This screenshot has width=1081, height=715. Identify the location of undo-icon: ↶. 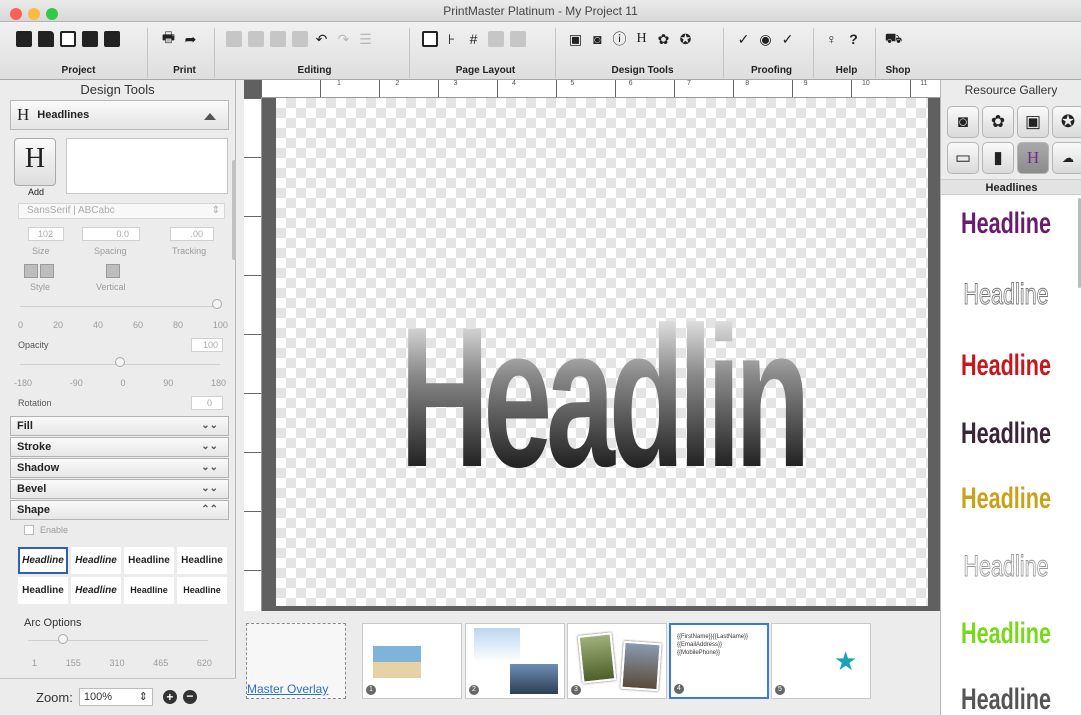
(321, 39).